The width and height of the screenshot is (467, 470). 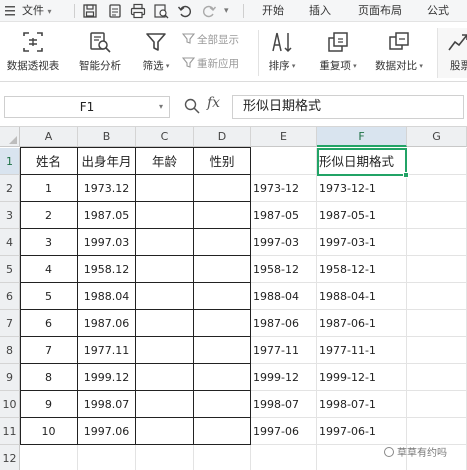 I want to click on cell-a9: 8, so click(x=49, y=377).